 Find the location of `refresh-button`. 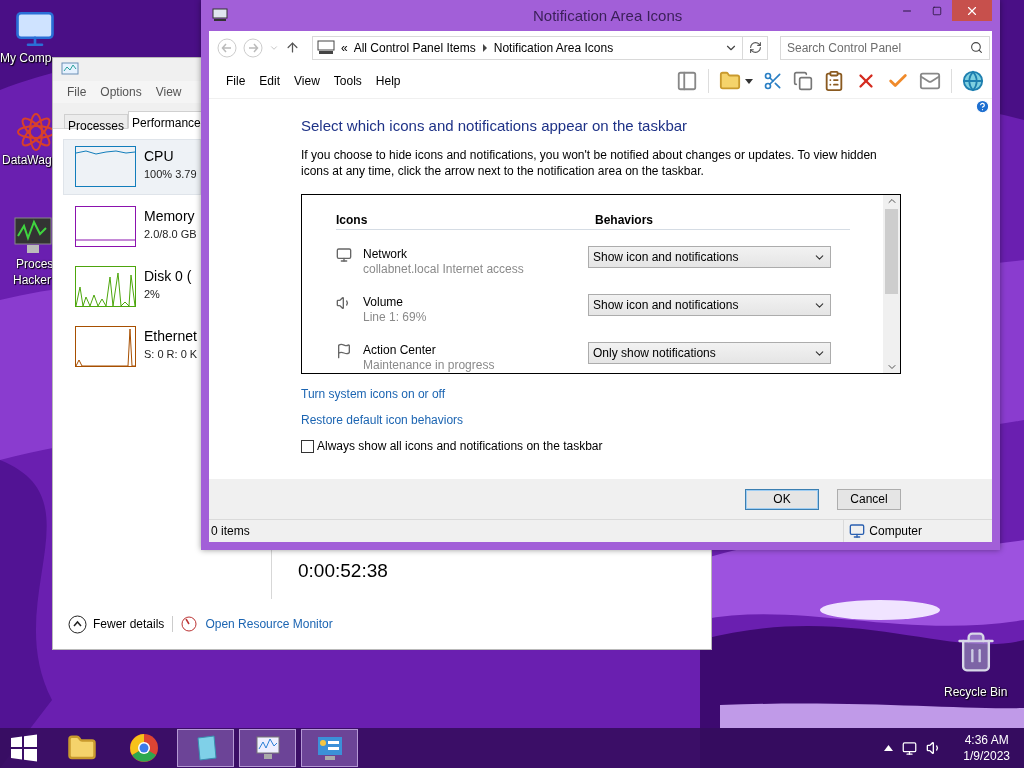

refresh-button is located at coordinates (755, 47).